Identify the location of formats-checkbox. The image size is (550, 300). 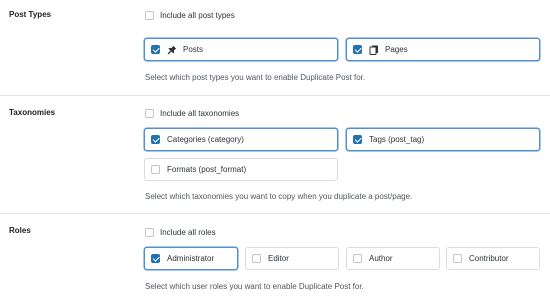
(155, 169).